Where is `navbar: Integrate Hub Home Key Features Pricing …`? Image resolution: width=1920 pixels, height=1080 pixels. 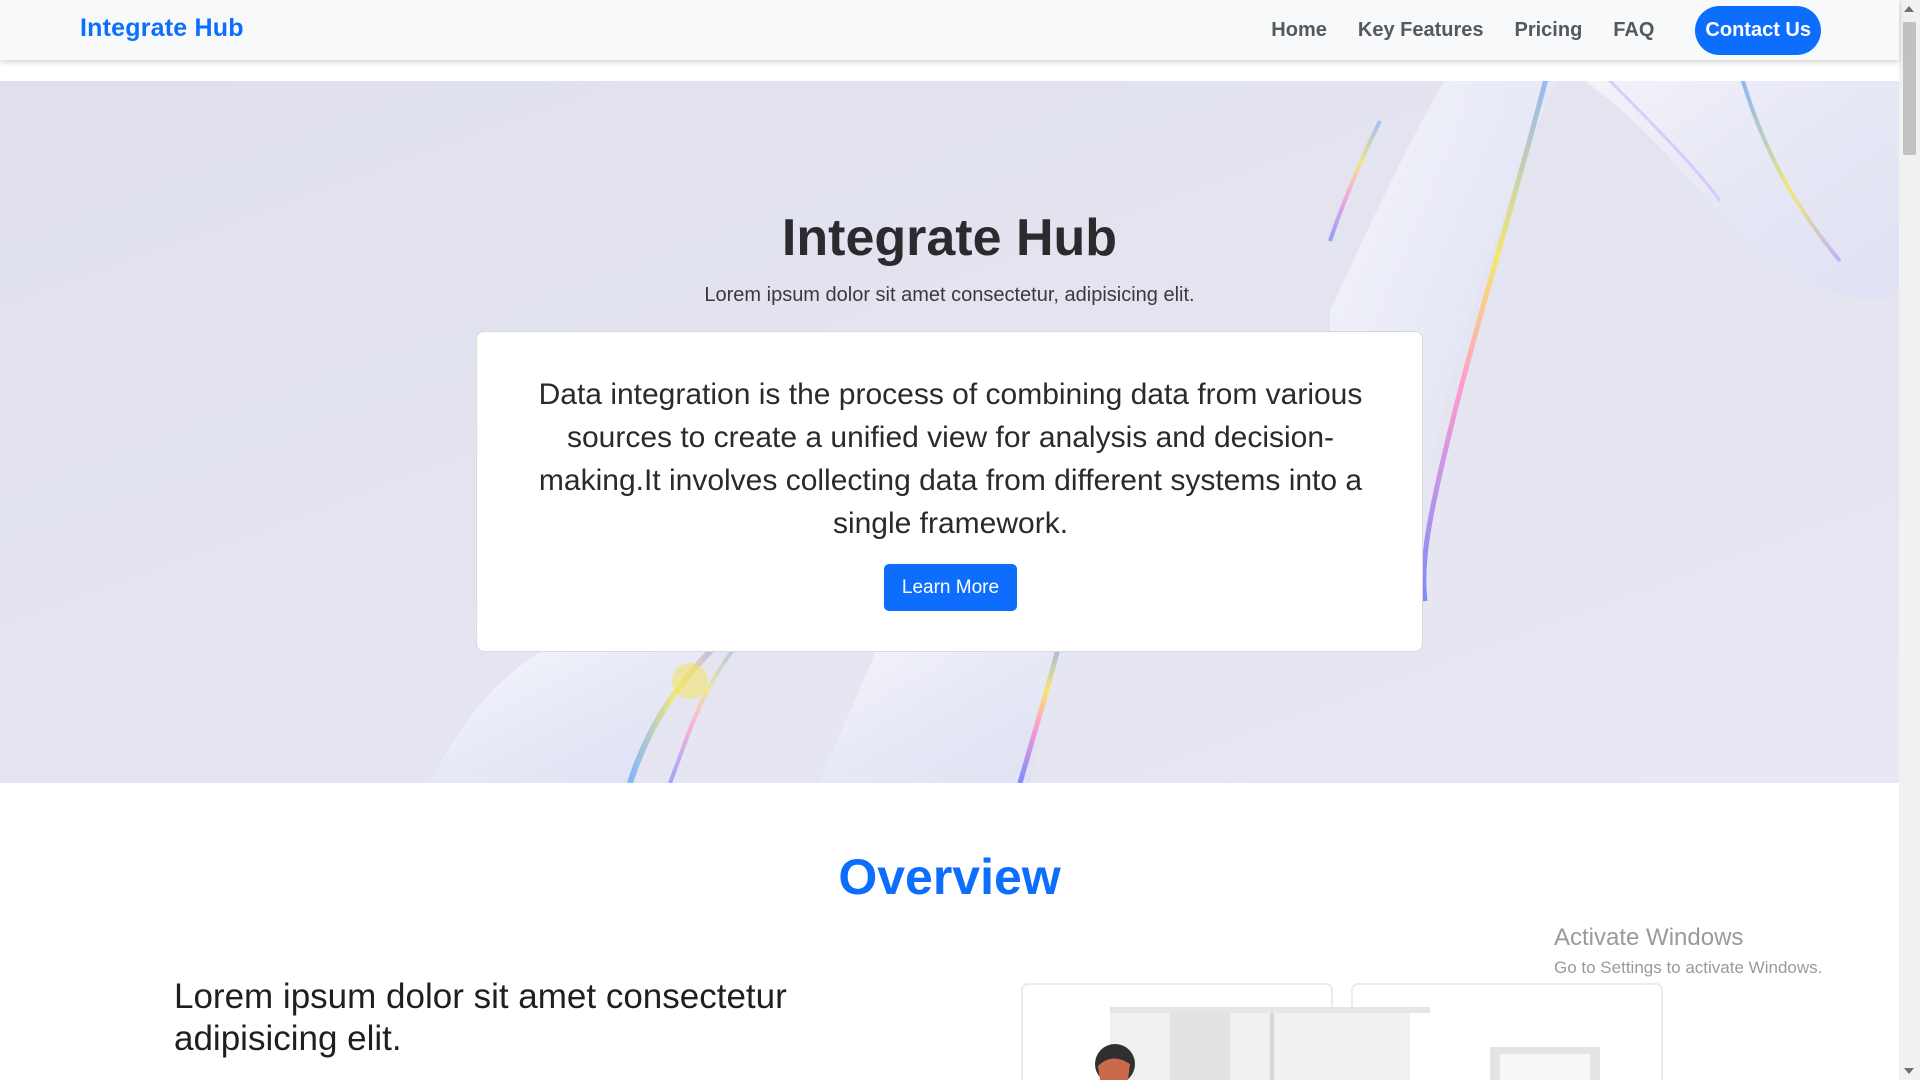 navbar: Integrate Hub Home Key Features Pricing … is located at coordinates (949, 30).